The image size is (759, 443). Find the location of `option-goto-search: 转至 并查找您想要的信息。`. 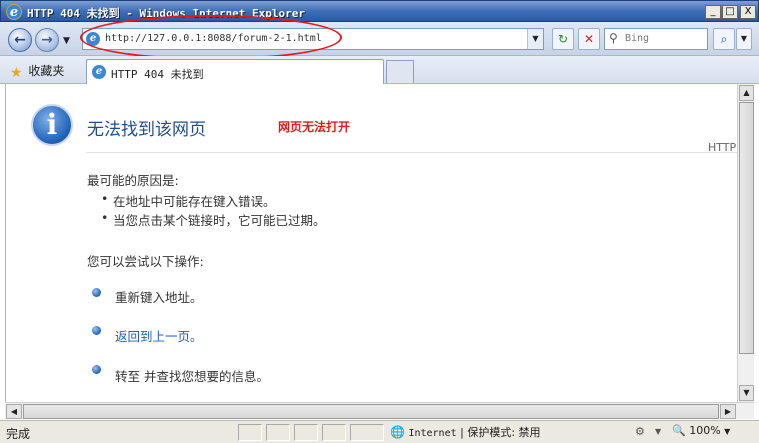

option-goto-search: 转至 并查找您想要的信息。 is located at coordinates (192, 376).